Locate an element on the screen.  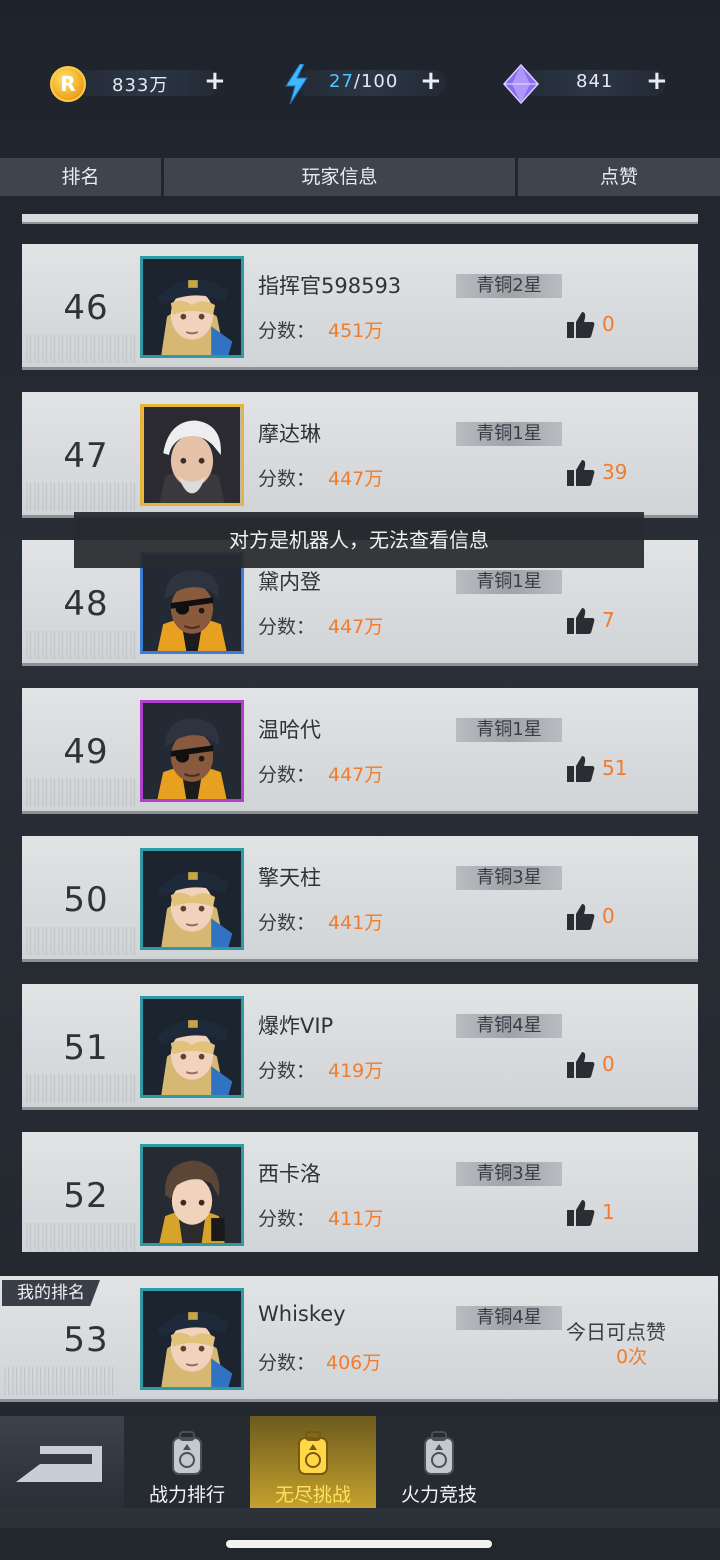
player-name: 温哈代 is located at coordinates (289, 730).